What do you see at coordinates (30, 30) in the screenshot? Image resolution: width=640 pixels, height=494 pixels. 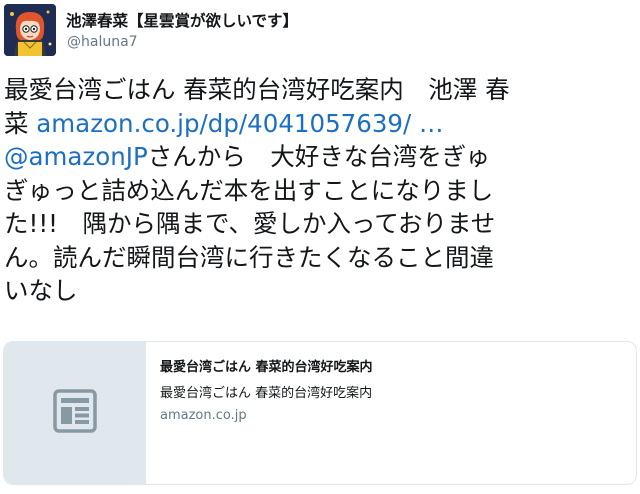 I see `user-avatar-icon` at bounding box center [30, 30].